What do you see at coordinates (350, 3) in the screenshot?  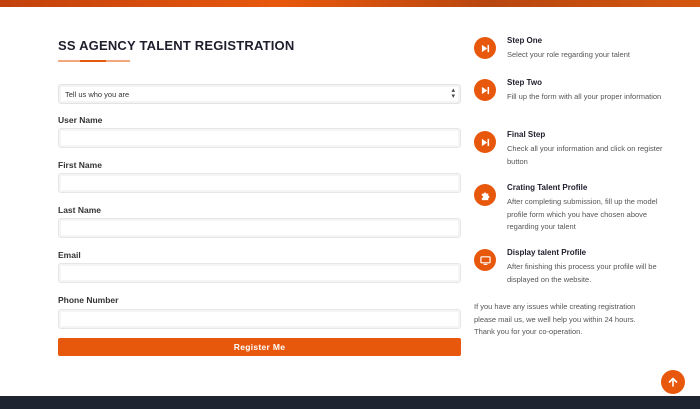 I see `top-banner` at bounding box center [350, 3].